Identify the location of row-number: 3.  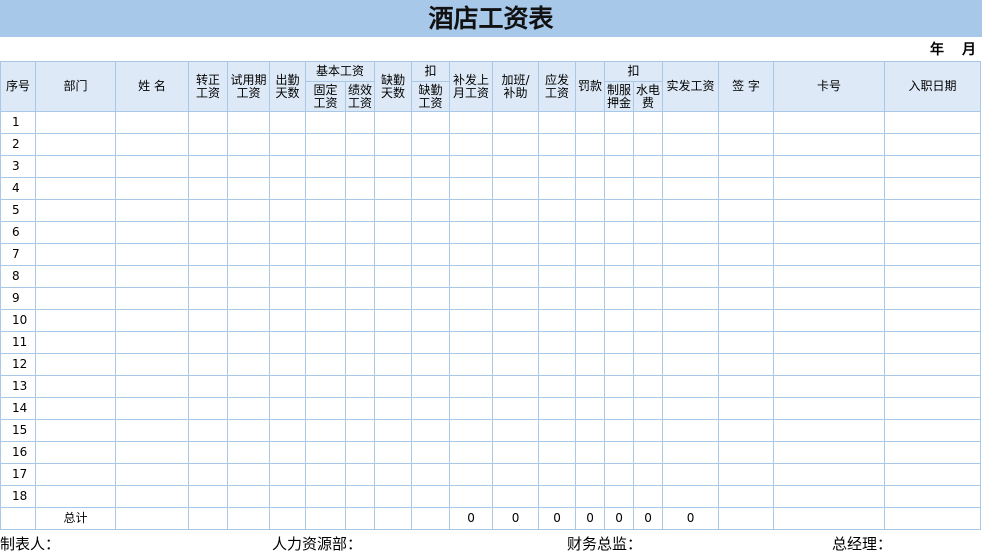
(18, 166).